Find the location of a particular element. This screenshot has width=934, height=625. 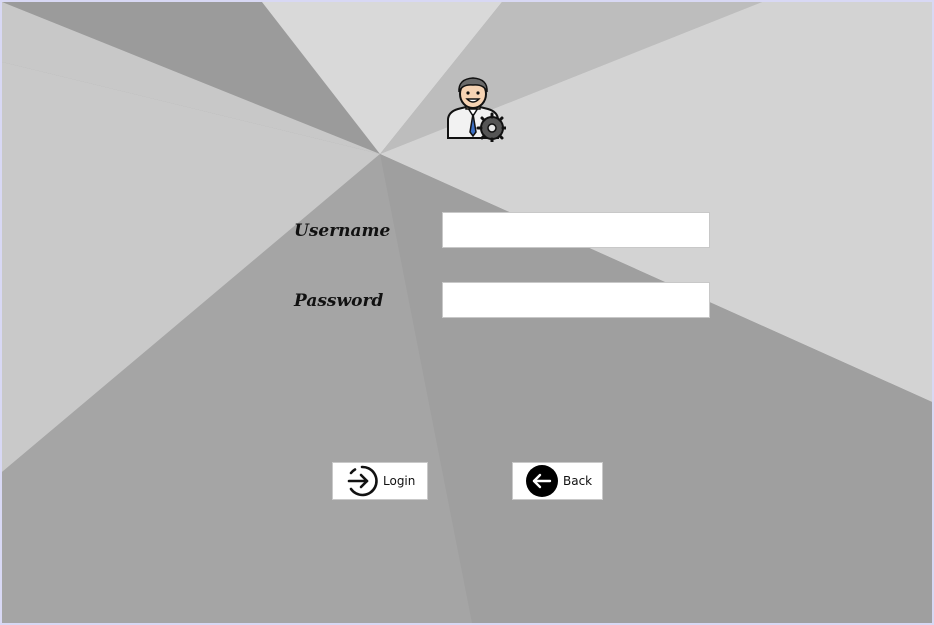

username-input is located at coordinates (576, 230).